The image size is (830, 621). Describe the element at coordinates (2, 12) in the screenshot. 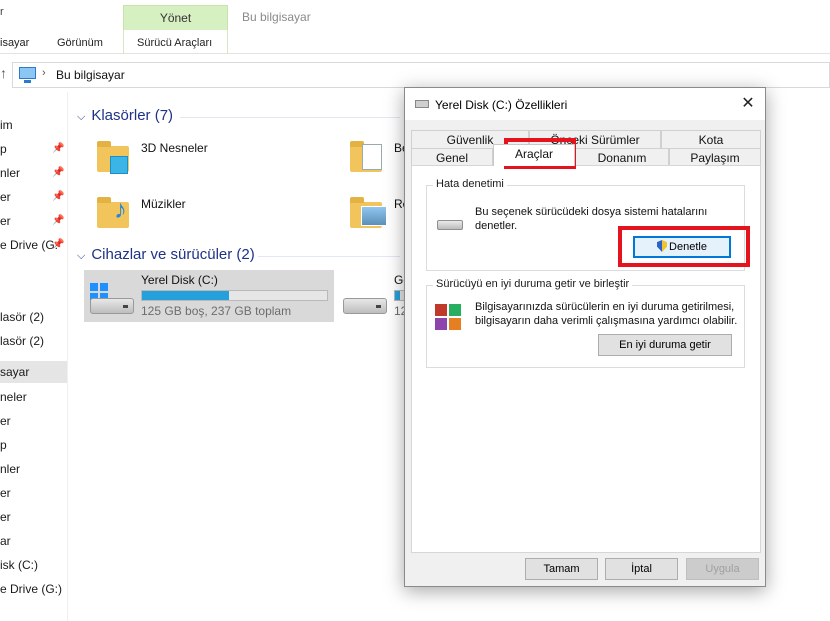

I see `ribbon-stub-label: r` at that location.